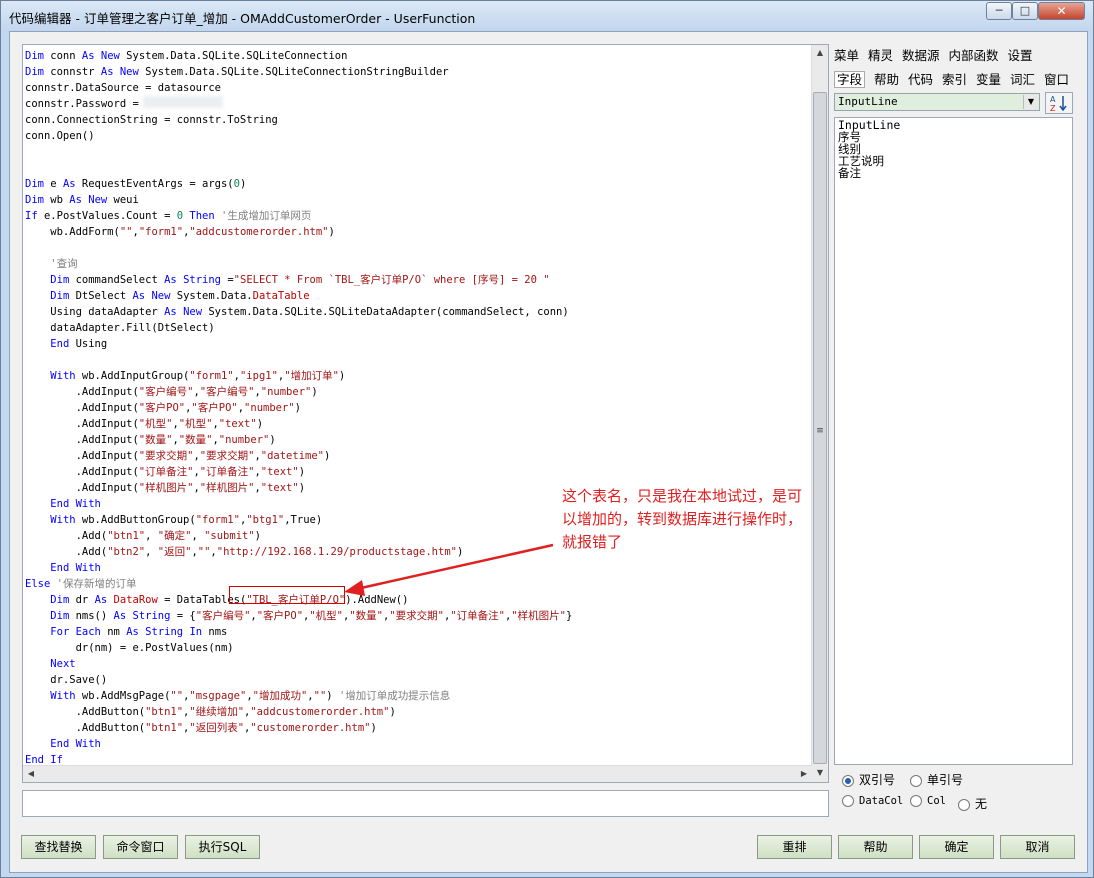 This screenshot has height=878, width=1094. What do you see at coordinates (819, 413) in the screenshot?
I see `vertical-scrollbar: ▲ ≡ ▼` at bounding box center [819, 413].